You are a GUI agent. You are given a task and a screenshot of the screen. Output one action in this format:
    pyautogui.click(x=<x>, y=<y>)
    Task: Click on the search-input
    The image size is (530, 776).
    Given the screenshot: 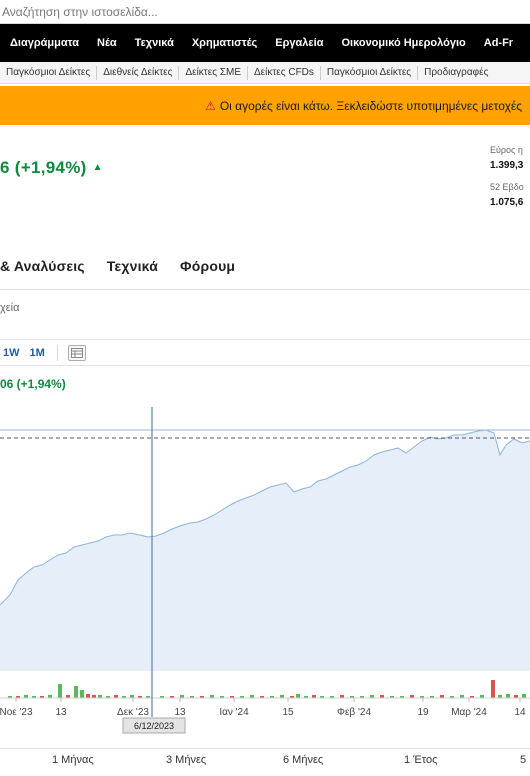 What is the action you would take?
    pyautogui.click(x=265, y=12)
    